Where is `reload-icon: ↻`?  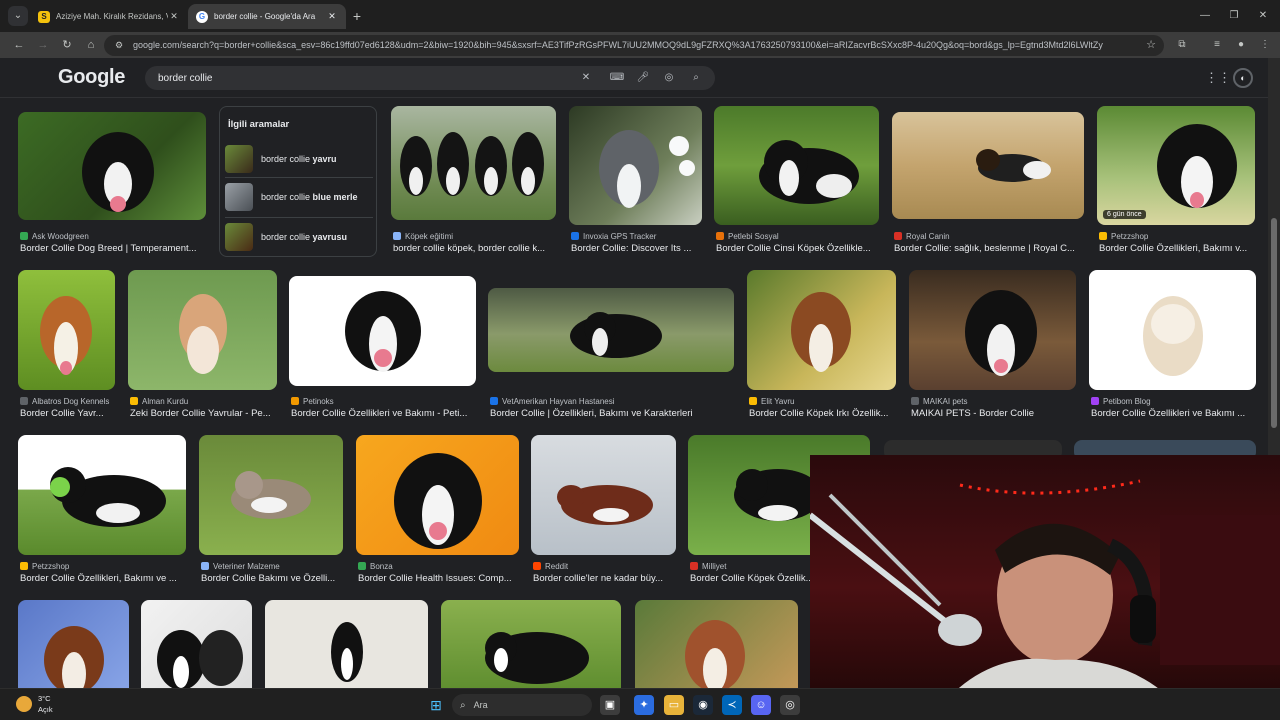 reload-icon: ↻ is located at coordinates (67, 45).